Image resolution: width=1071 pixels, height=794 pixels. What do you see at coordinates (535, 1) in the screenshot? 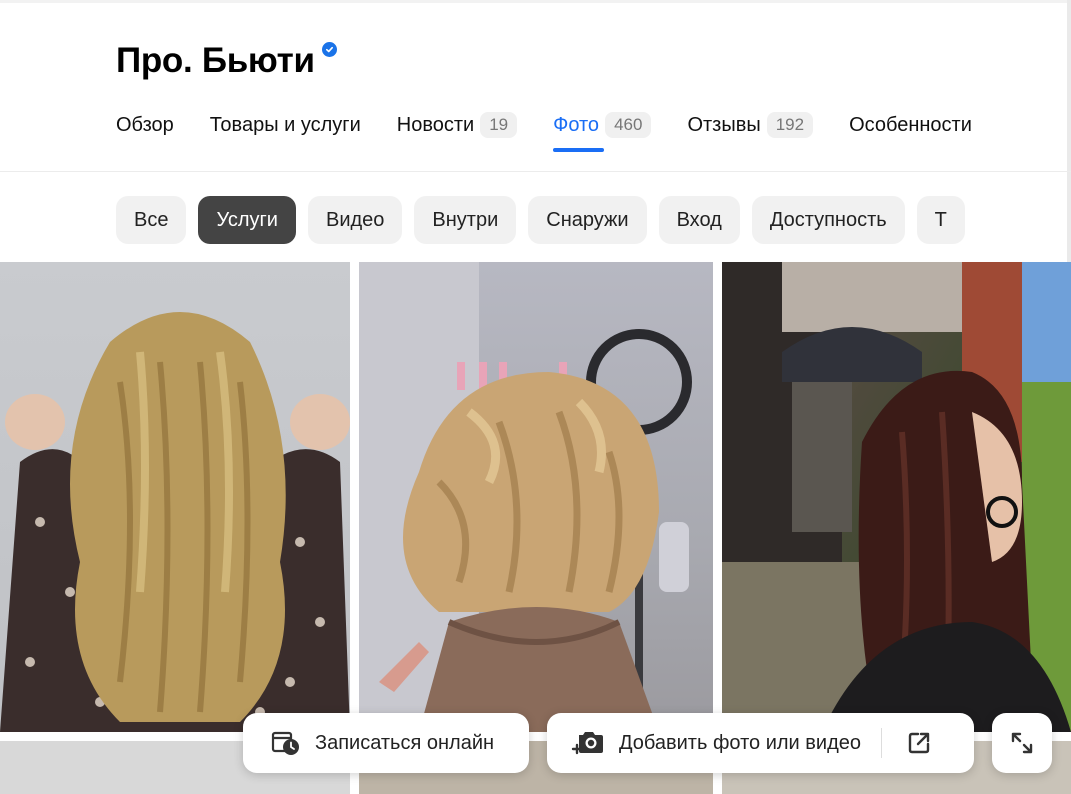
I see `top-edge` at bounding box center [535, 1].